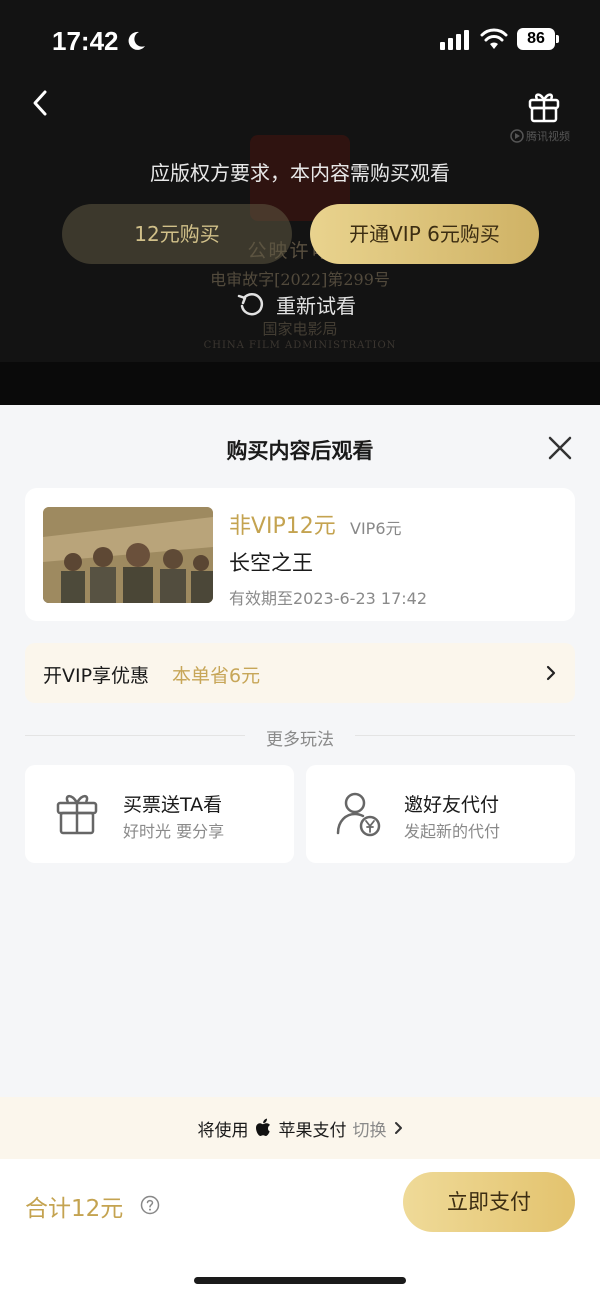  What do you see at coordinates (96, 676) in the screenshot?
I see `vip-offer-label: 开VIP享优惠` at bounding box center [96, 676].